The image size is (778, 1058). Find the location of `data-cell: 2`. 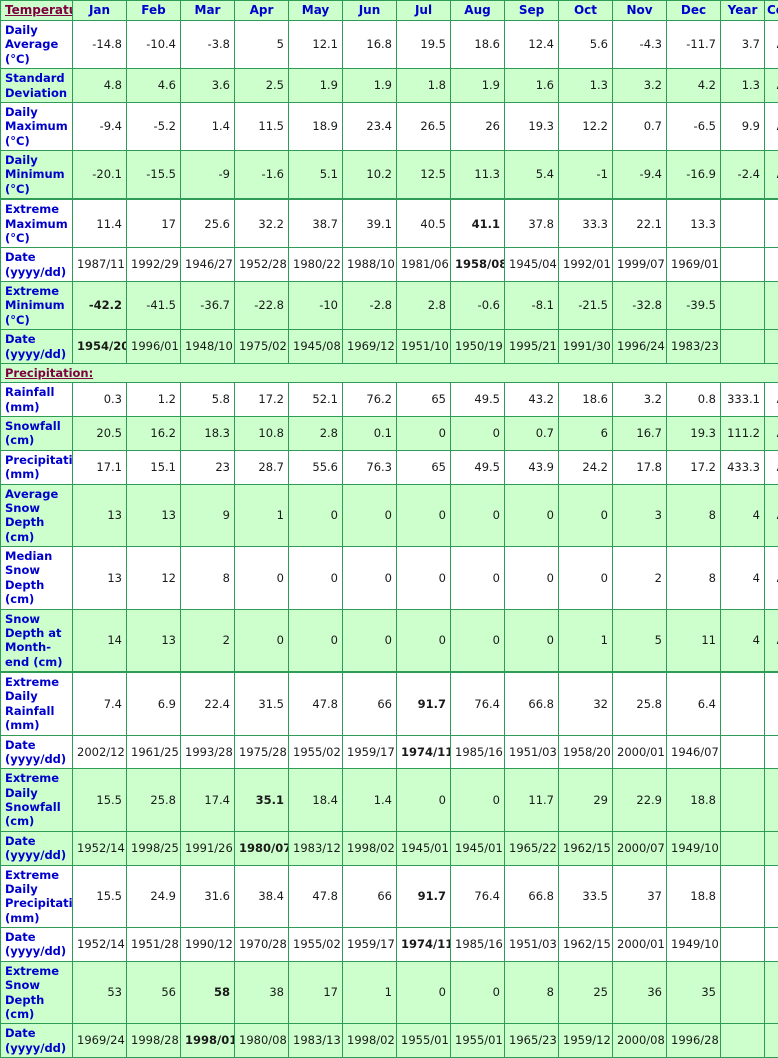

data-cell: 2 is located at coordinates (640, 578).